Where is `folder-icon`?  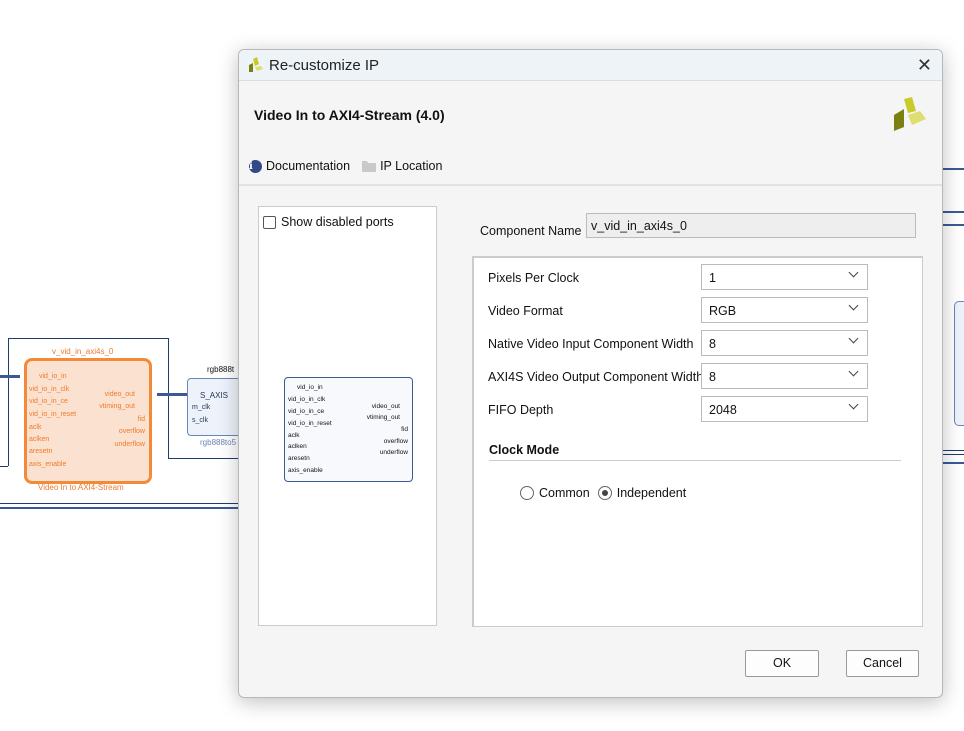
folder-icon is located at coordinates (369, 166).